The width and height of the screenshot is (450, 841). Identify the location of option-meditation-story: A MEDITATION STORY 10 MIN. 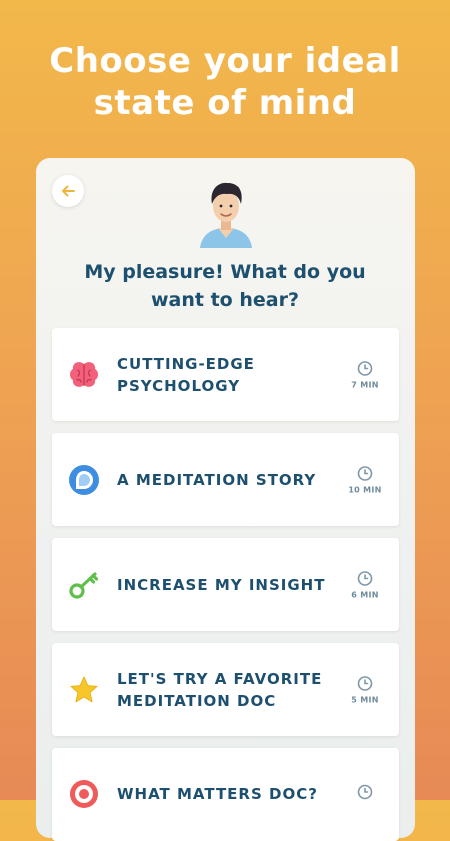
(225, 479).